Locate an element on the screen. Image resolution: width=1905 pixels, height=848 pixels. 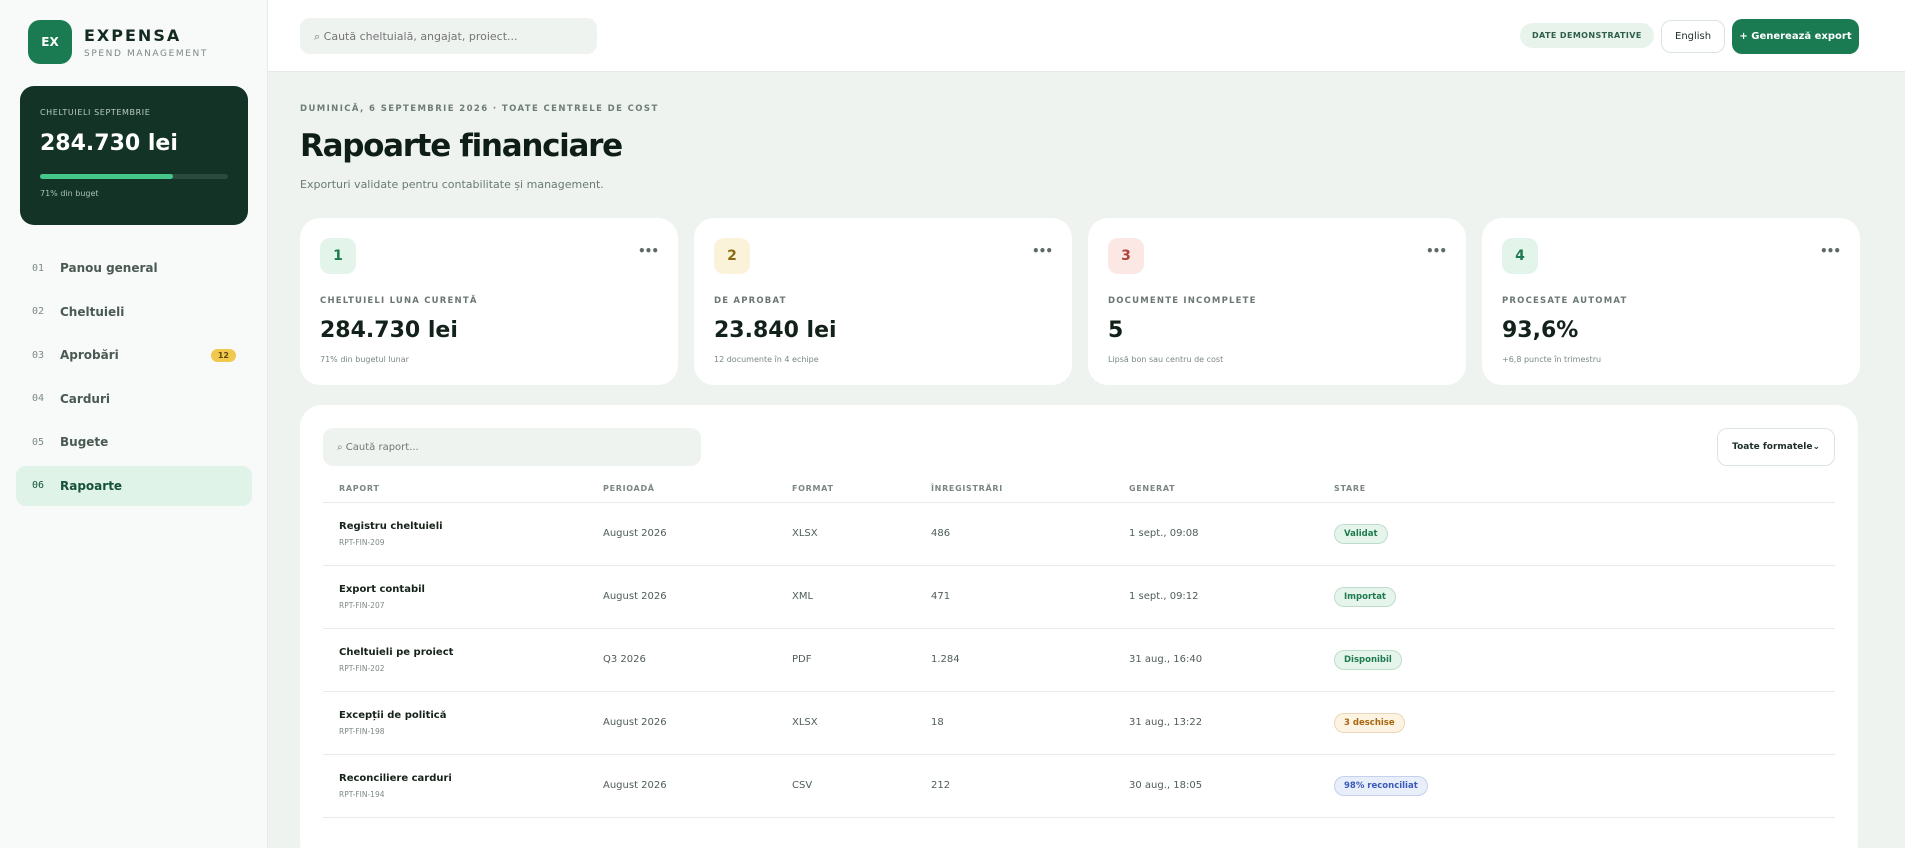
records-cell: 486 is located at coordinates (1014, 534).